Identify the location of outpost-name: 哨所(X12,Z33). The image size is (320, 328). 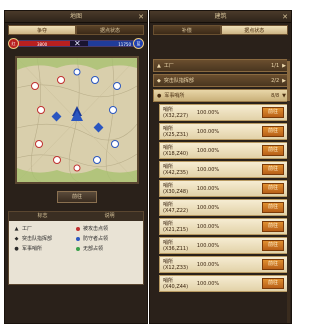
(176, 265).